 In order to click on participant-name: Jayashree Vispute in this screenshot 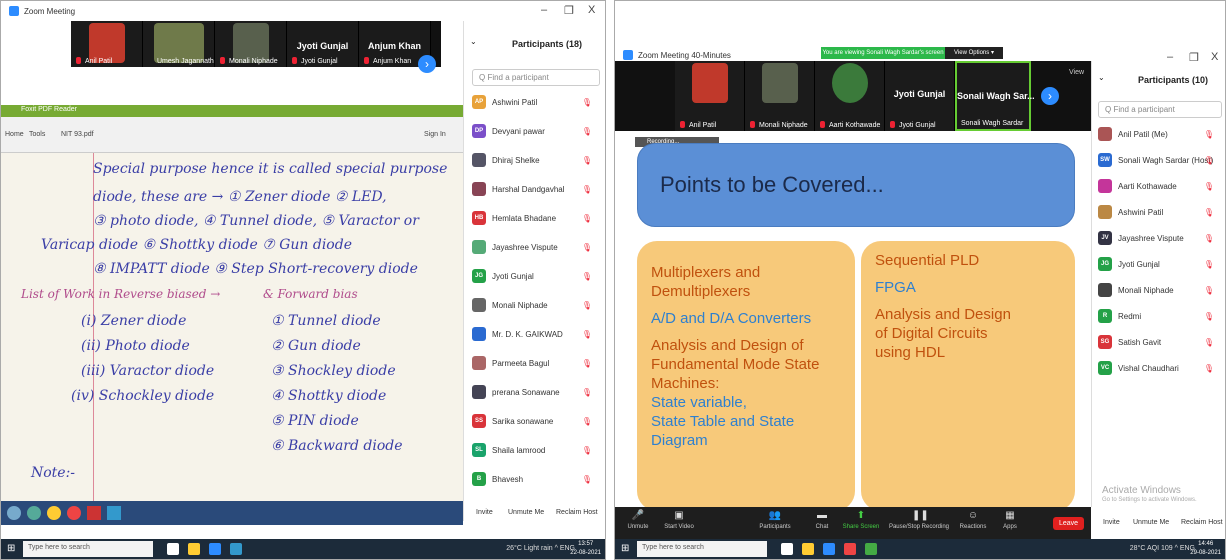, I will do `click(525, 247)`.